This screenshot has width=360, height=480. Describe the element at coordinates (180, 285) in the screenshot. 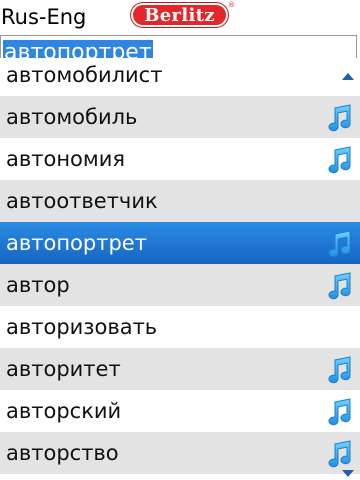

I see `list-item: автор` at that location.